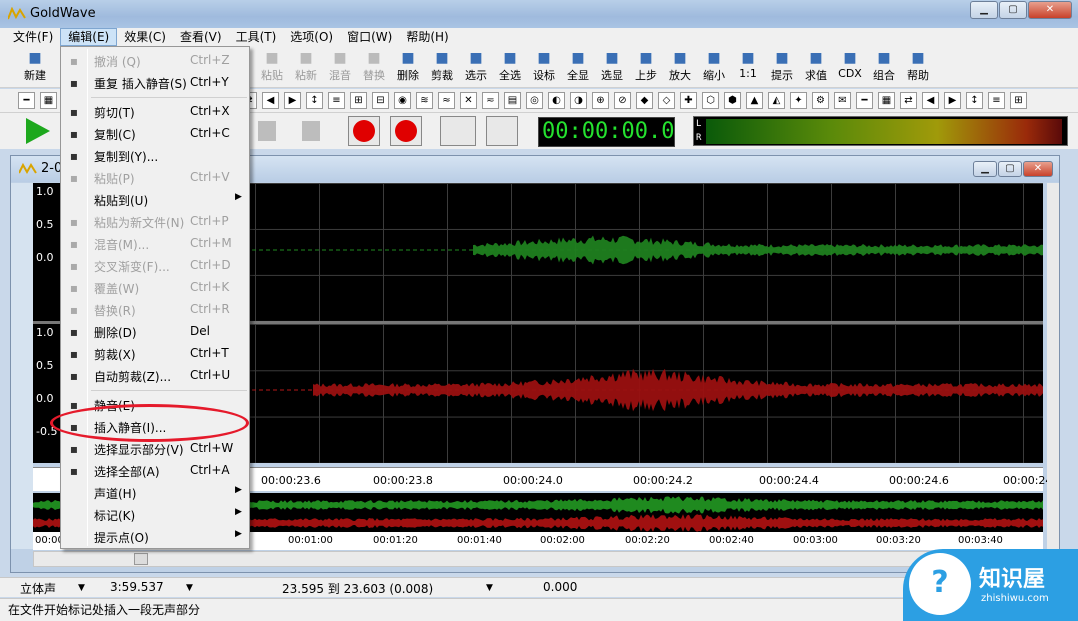  I want to click on menu-3: 查看(V), so click(201, 37).